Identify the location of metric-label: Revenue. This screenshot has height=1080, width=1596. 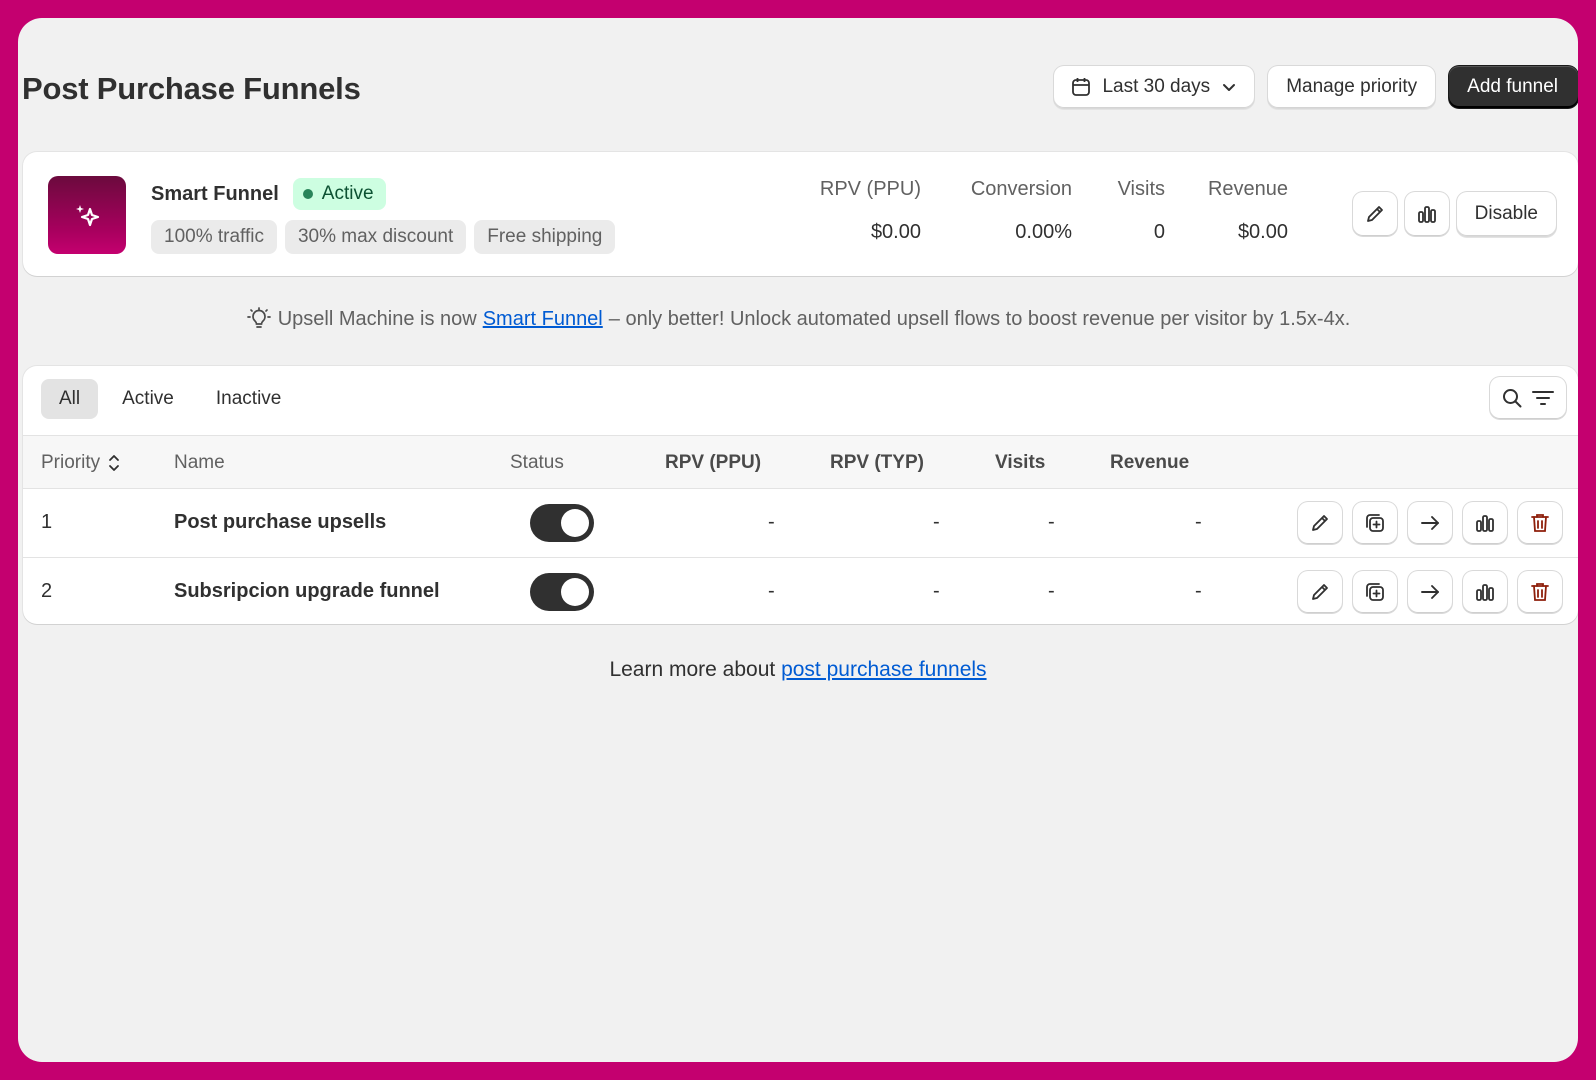
(1247, 189).